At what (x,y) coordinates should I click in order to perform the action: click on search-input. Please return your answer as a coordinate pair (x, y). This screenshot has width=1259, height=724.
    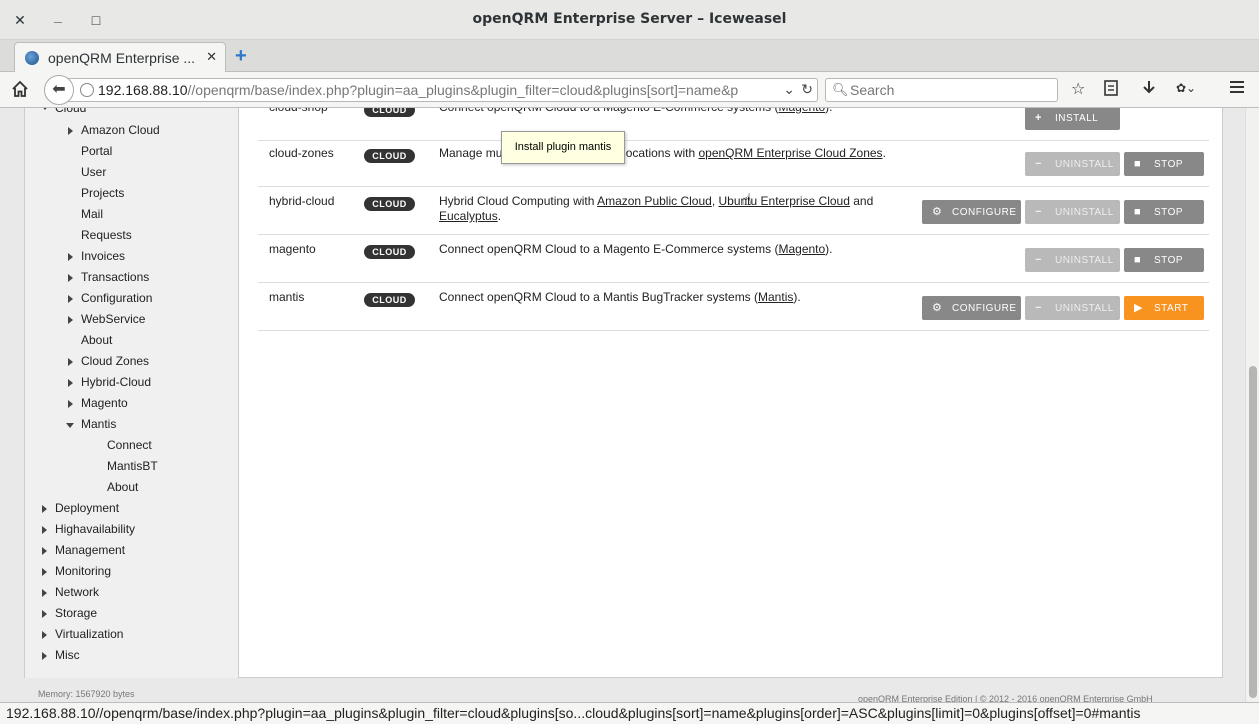
    Looking at the image, I should click on (950, 90).